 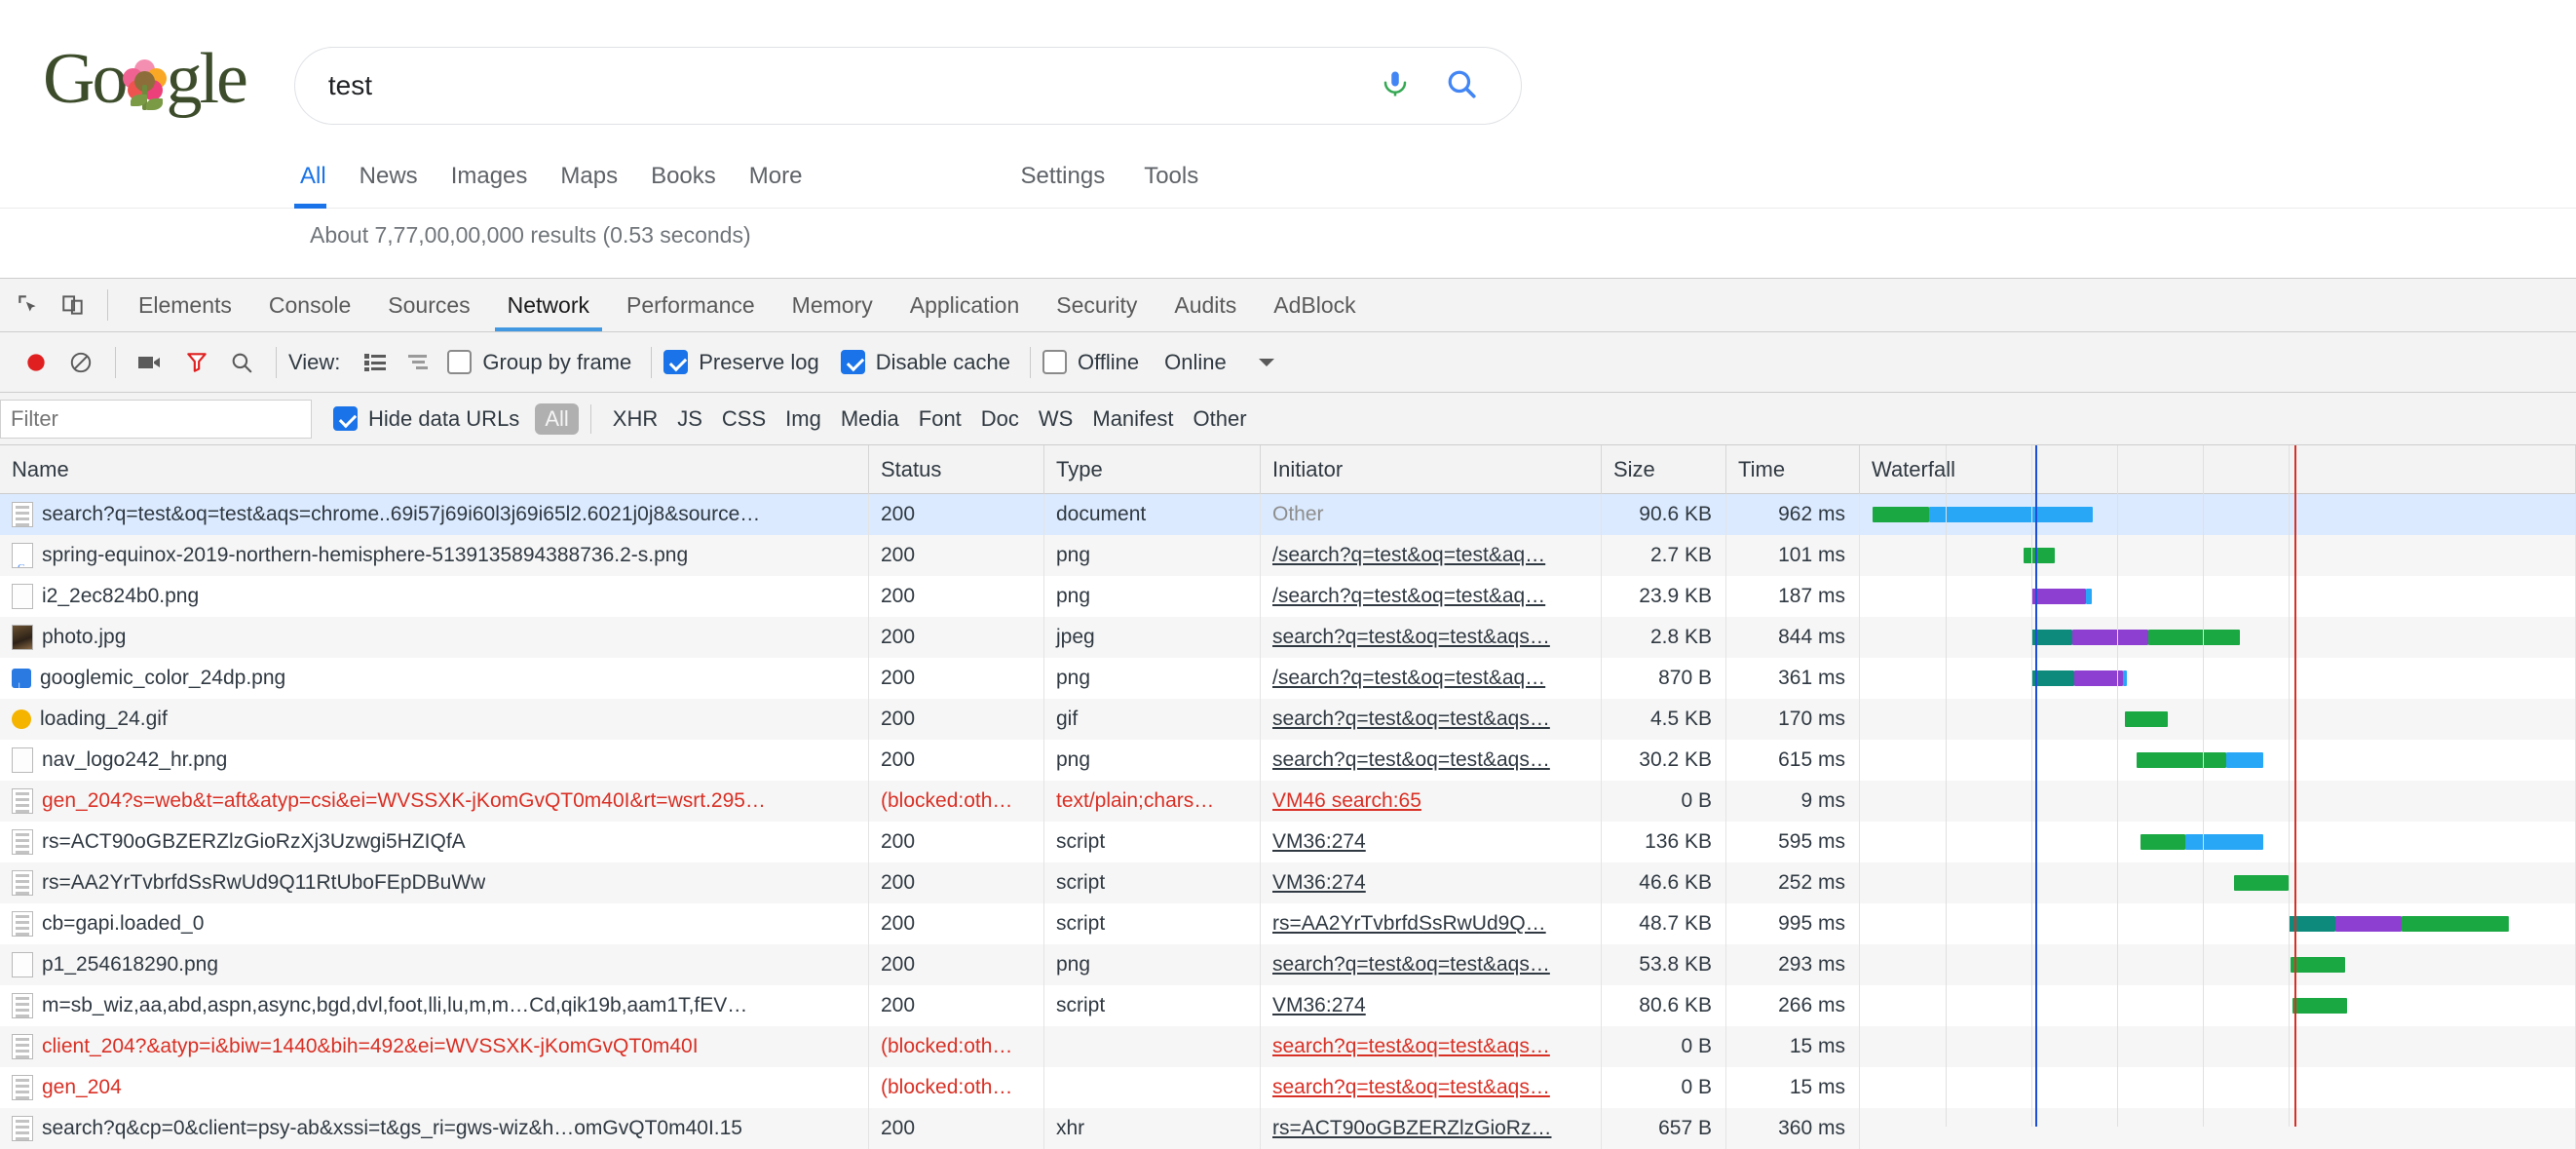 What do you see at coordinates (434, 596) in the screenshot?
I see `cell-name: i2_2ec824b0.png` at bounding box center [434, 596].